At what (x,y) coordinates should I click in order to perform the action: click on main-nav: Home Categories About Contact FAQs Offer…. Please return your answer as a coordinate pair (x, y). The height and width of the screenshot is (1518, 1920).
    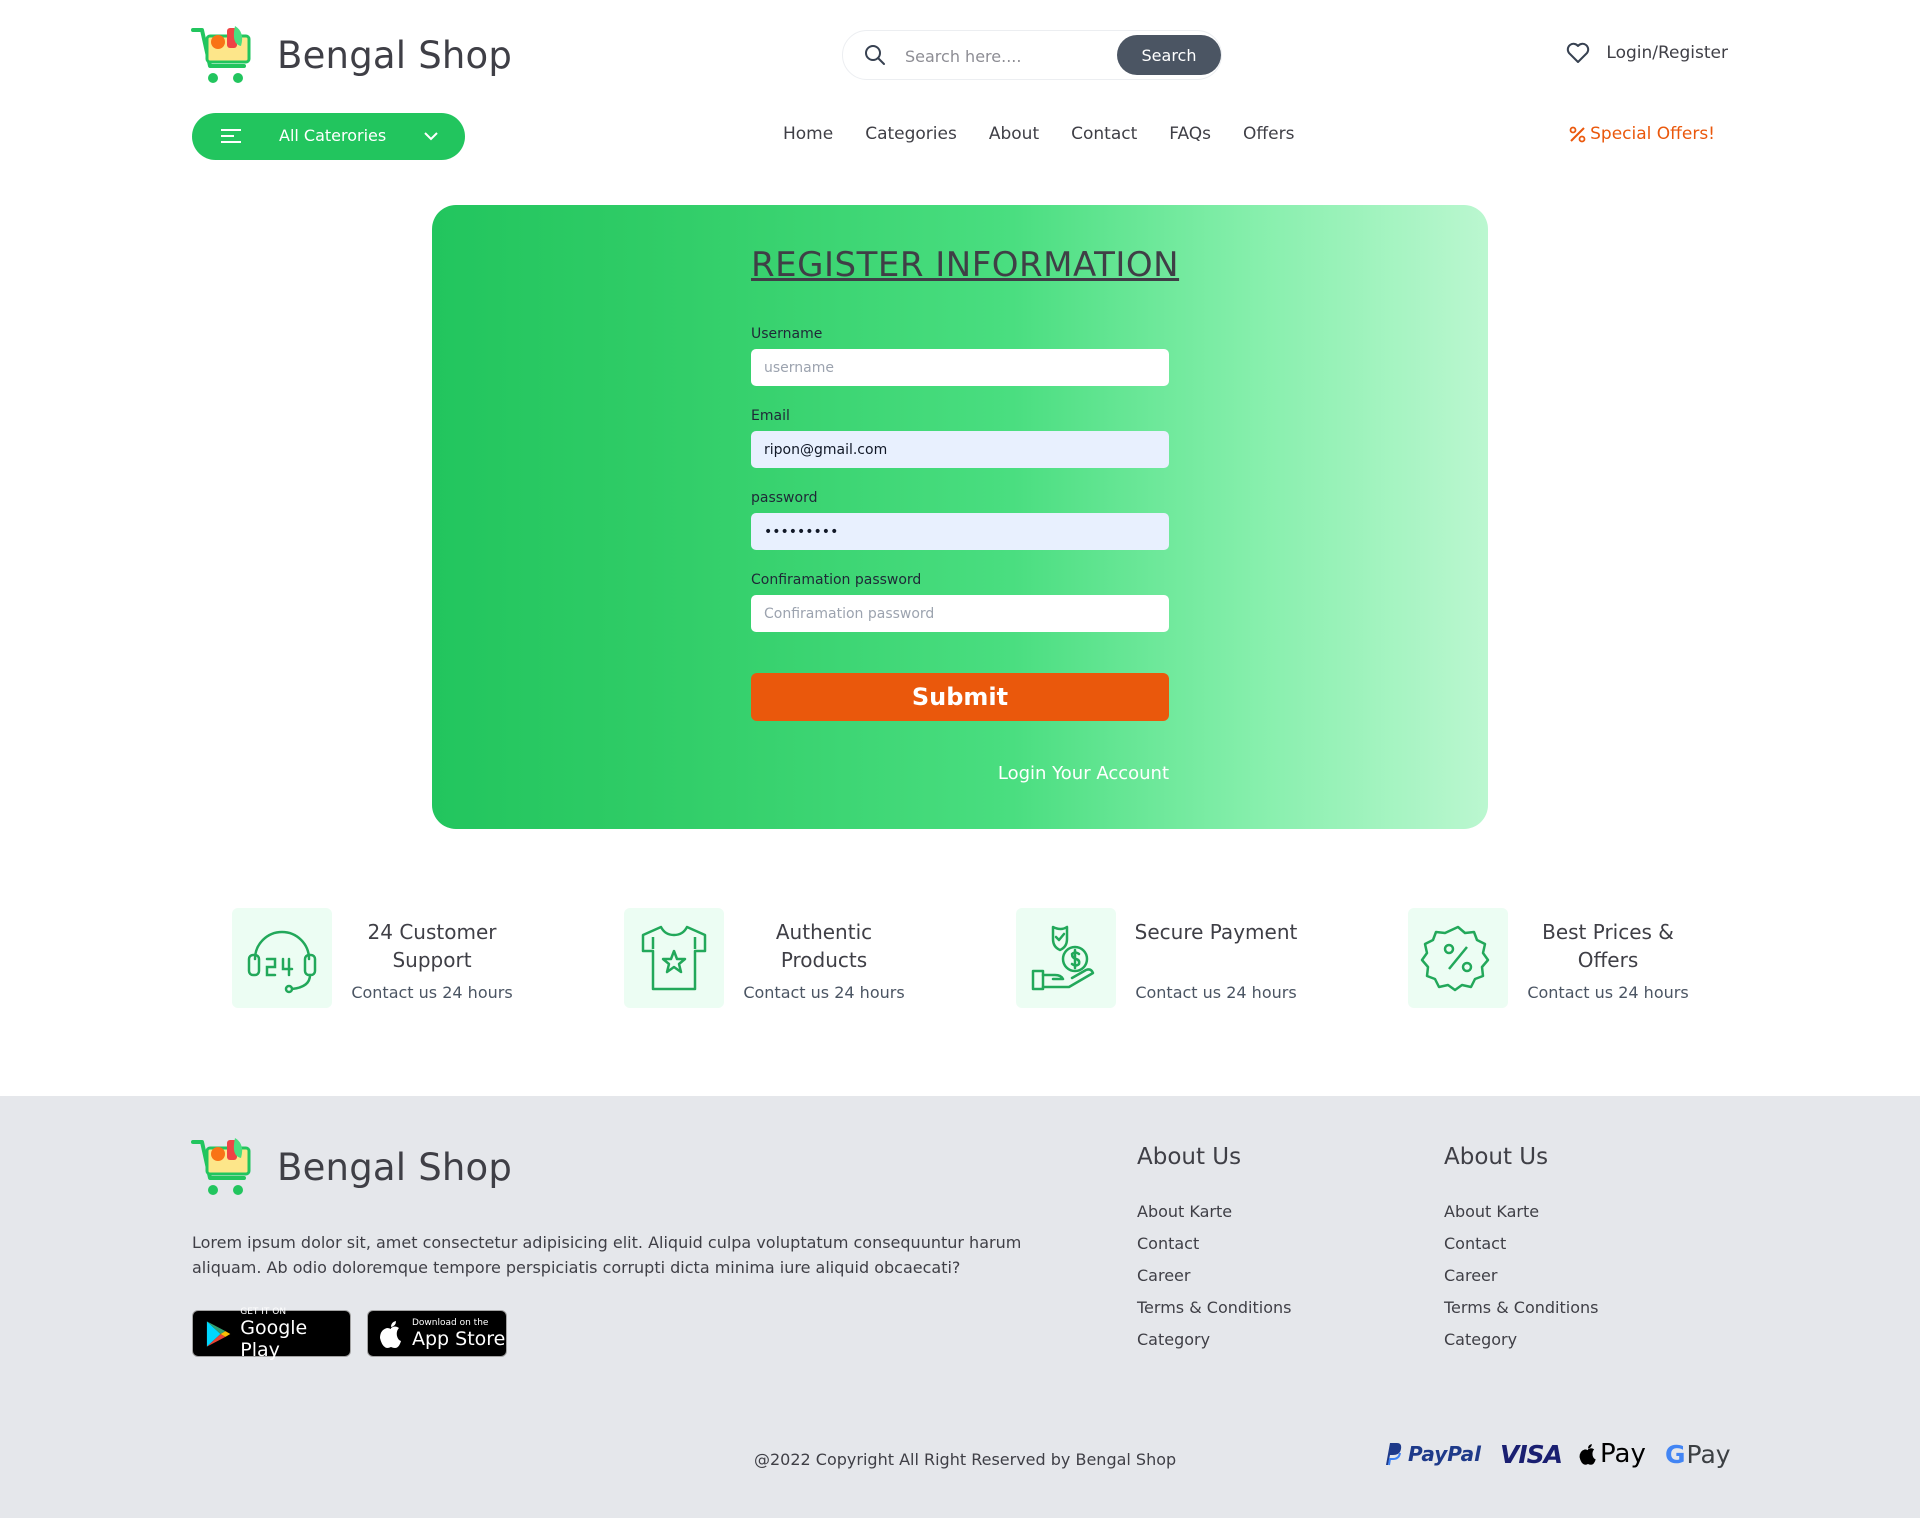
    Looking at the image, I should click on (1038, 134).